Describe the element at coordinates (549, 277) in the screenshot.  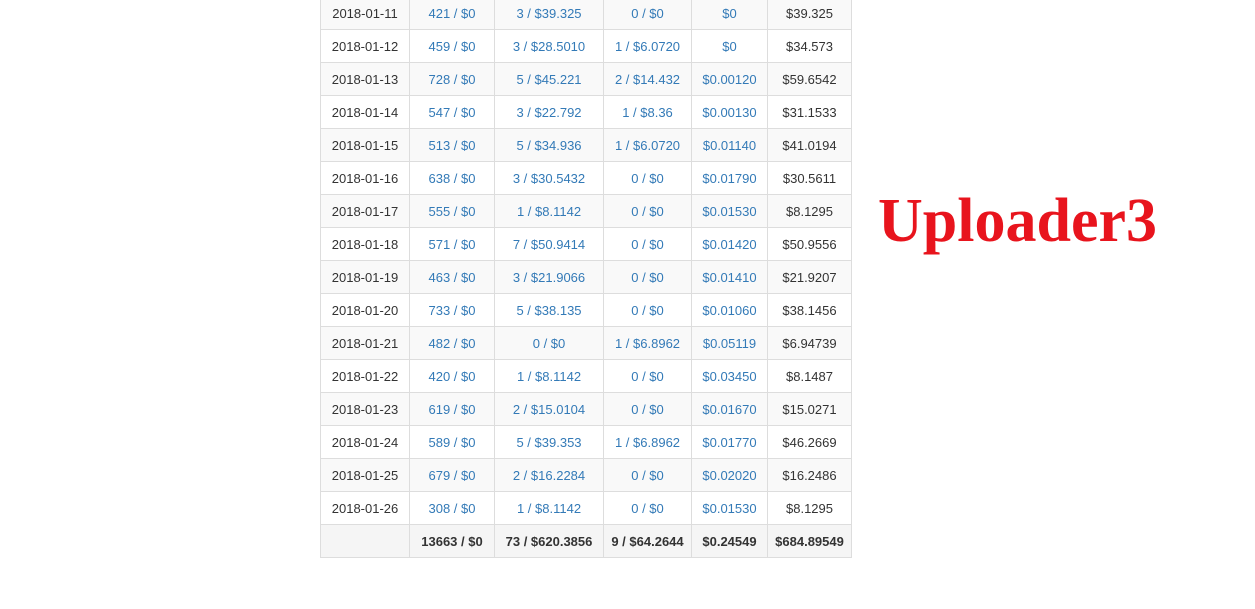
I see `cell-sales-link: 3 / $21.9066` at that location.